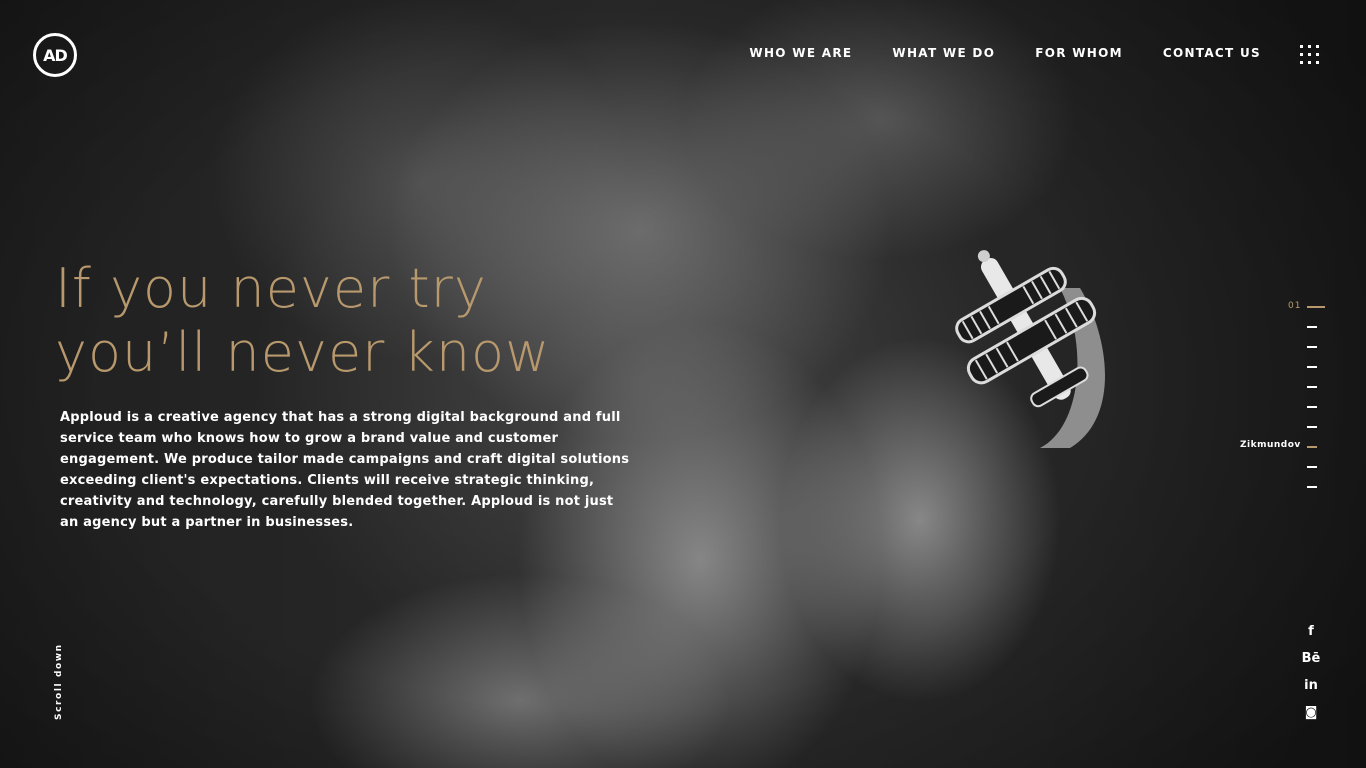 This screenshot has height=768, width=1366. I want to click on instagram-icon: ◙, so click(1311, 712).